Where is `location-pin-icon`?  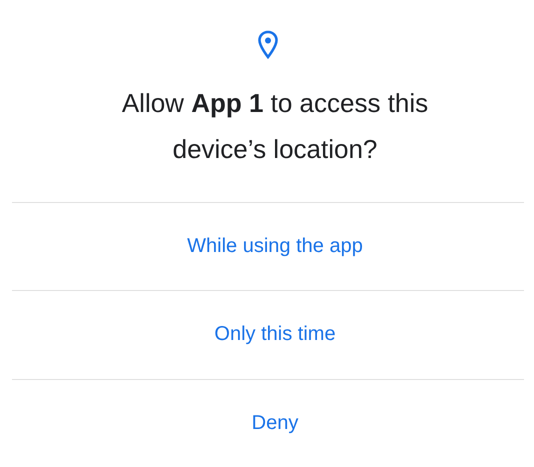 location-pin-icon is located at coordinates (268, 45).